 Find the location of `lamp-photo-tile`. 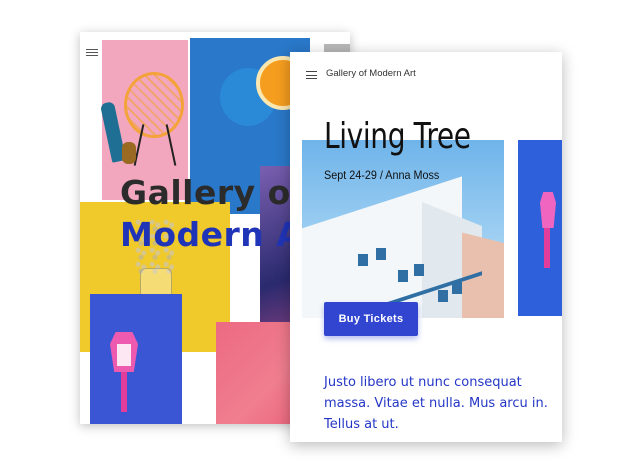

lamp-photo-tile is located at coordinates (136, 359).